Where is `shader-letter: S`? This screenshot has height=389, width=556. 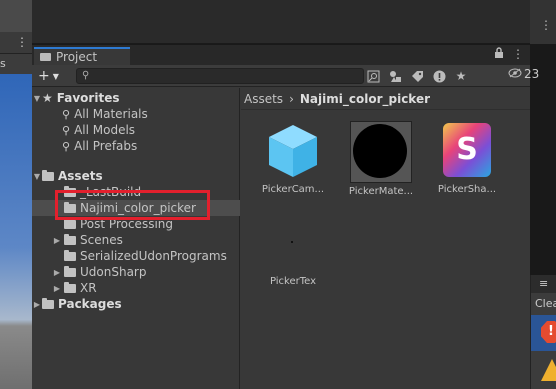
shader-letter: S is located at coordinates (467, 150).